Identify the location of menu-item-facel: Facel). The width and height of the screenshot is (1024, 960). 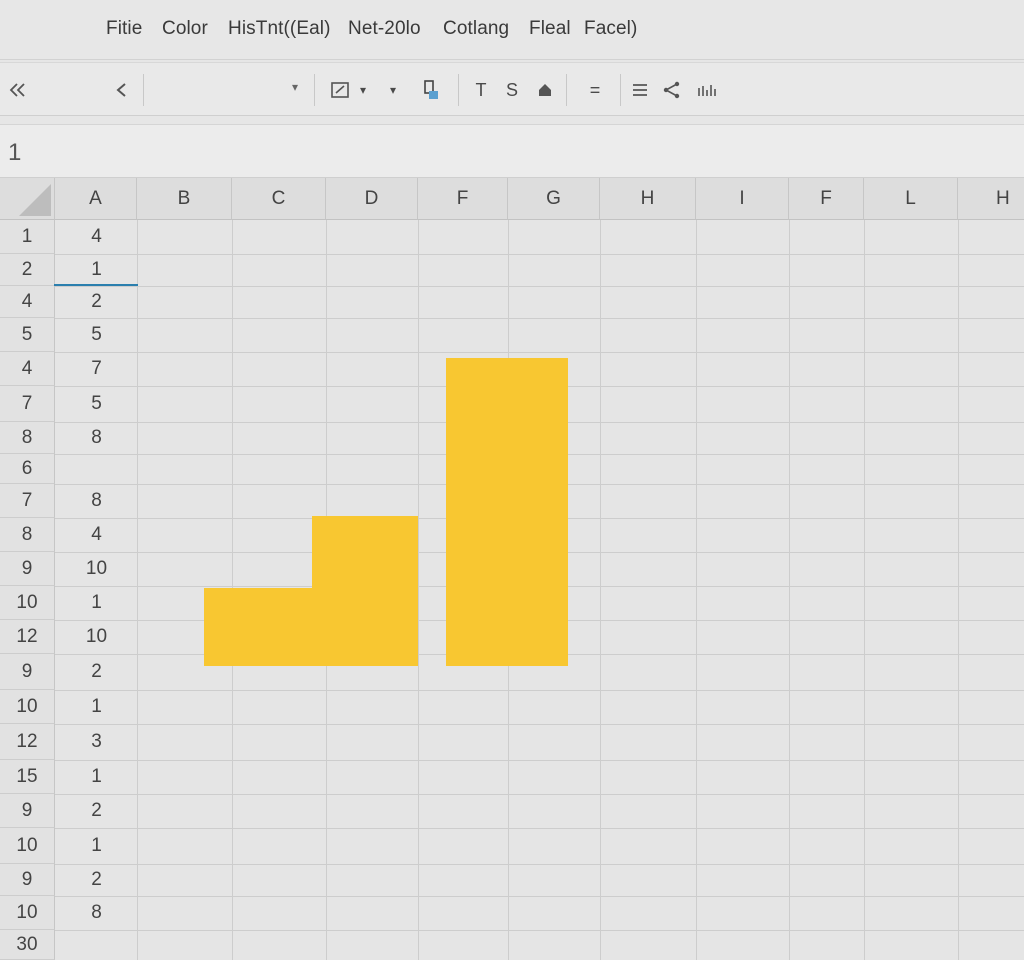
(610, 29).